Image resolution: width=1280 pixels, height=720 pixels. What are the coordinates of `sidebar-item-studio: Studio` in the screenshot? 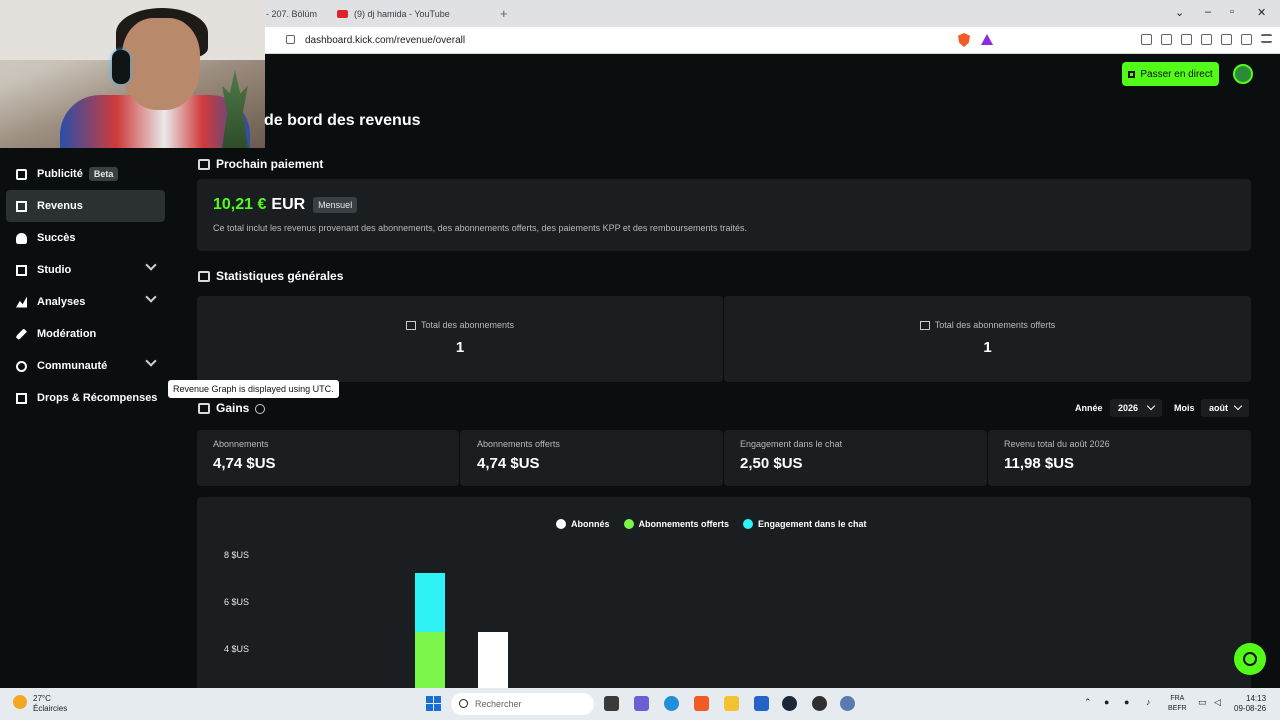 It's located at (85, 270).